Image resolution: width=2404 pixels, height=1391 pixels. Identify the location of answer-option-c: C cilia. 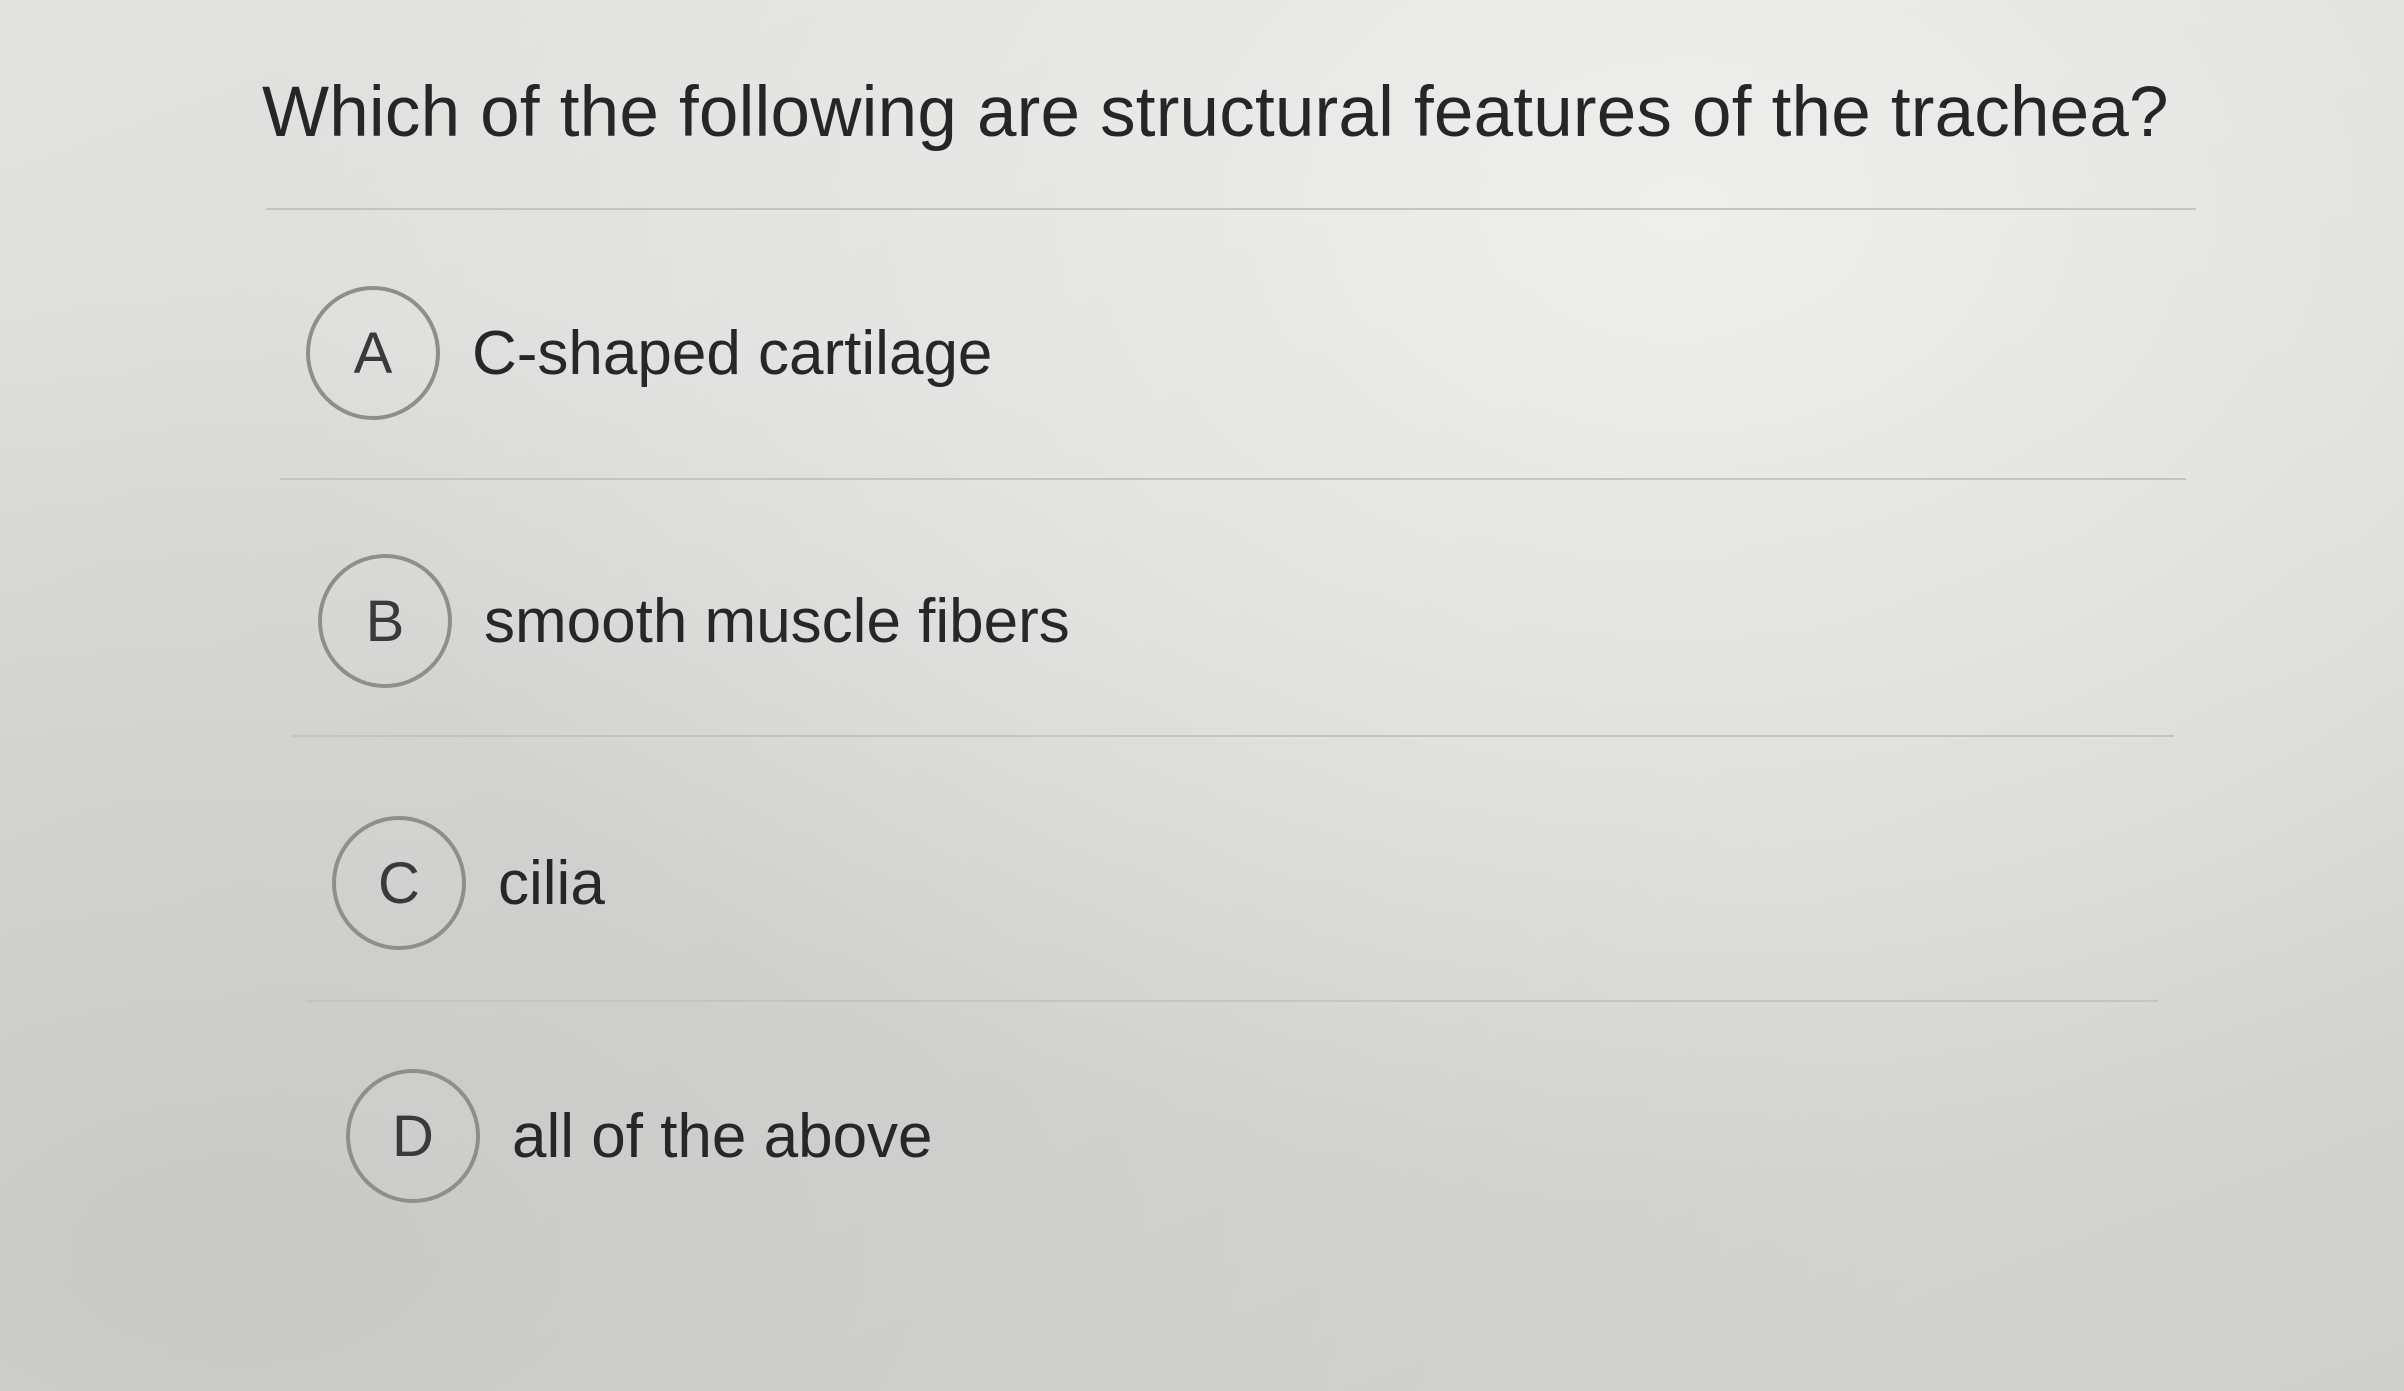
(1232, 883).